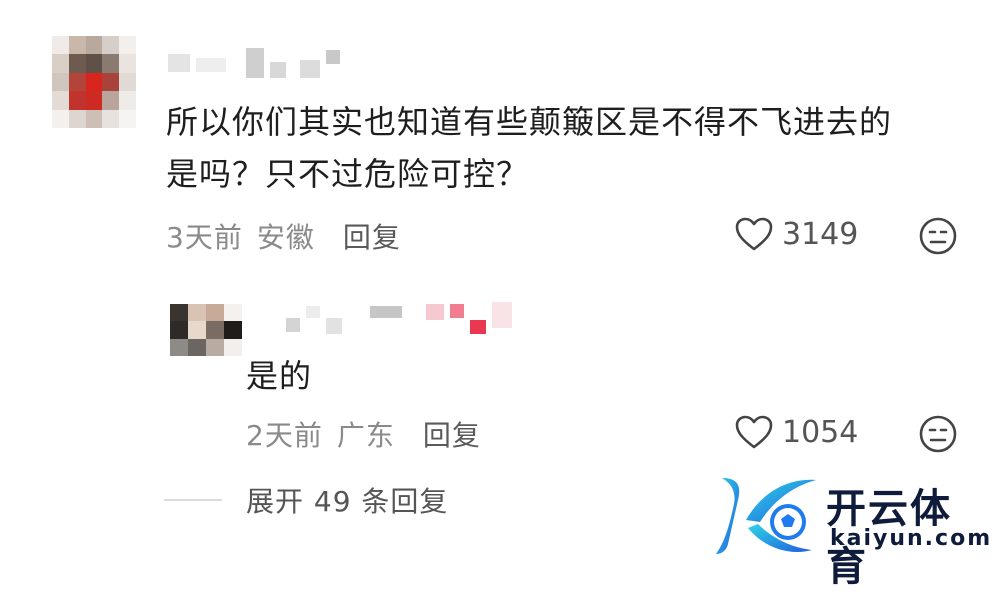 This screenshot has height=592, width=1000. Describe the element at coordinates (348, 174) in the screenshot. I see `comment-text-line-2: 是吗？只不过危险可控？` at that location.